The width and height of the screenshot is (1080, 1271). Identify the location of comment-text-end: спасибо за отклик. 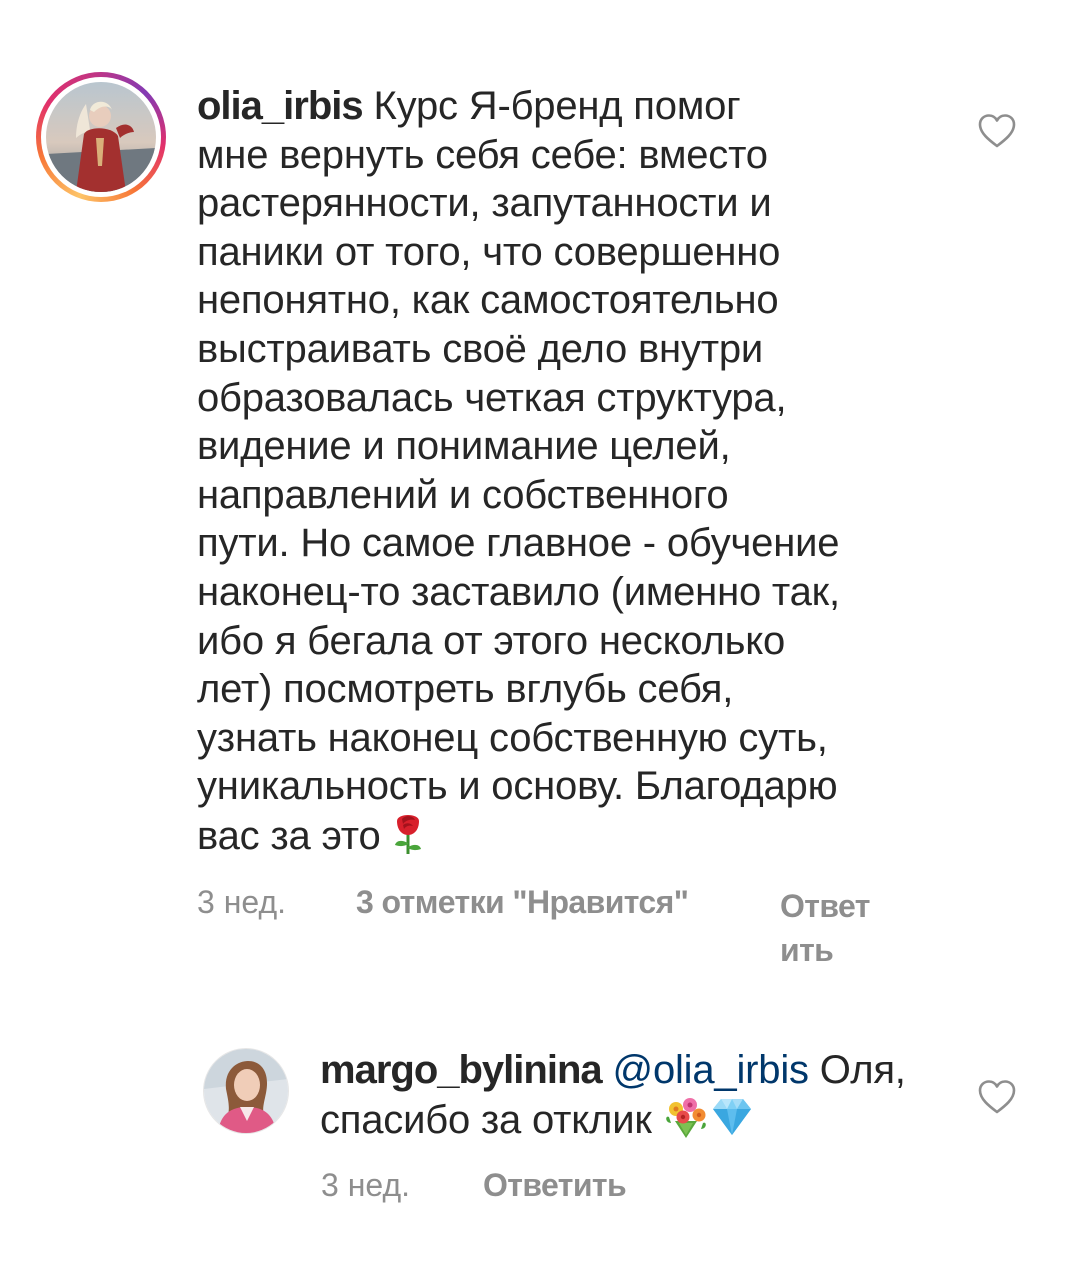
(486, 1119).